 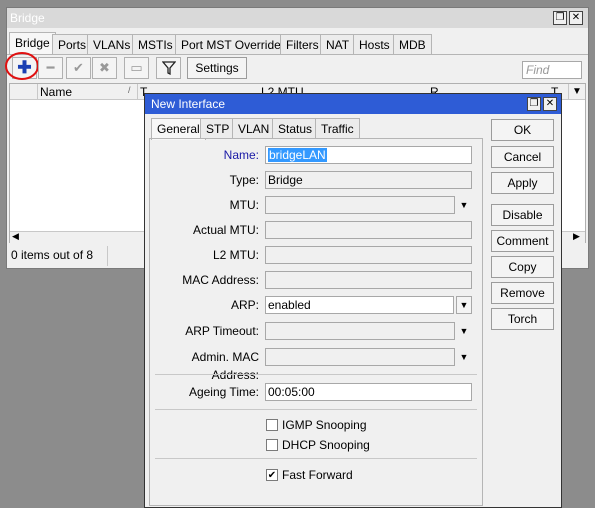 I want to click on check-icon: ✔, so click(x=272, y=475).